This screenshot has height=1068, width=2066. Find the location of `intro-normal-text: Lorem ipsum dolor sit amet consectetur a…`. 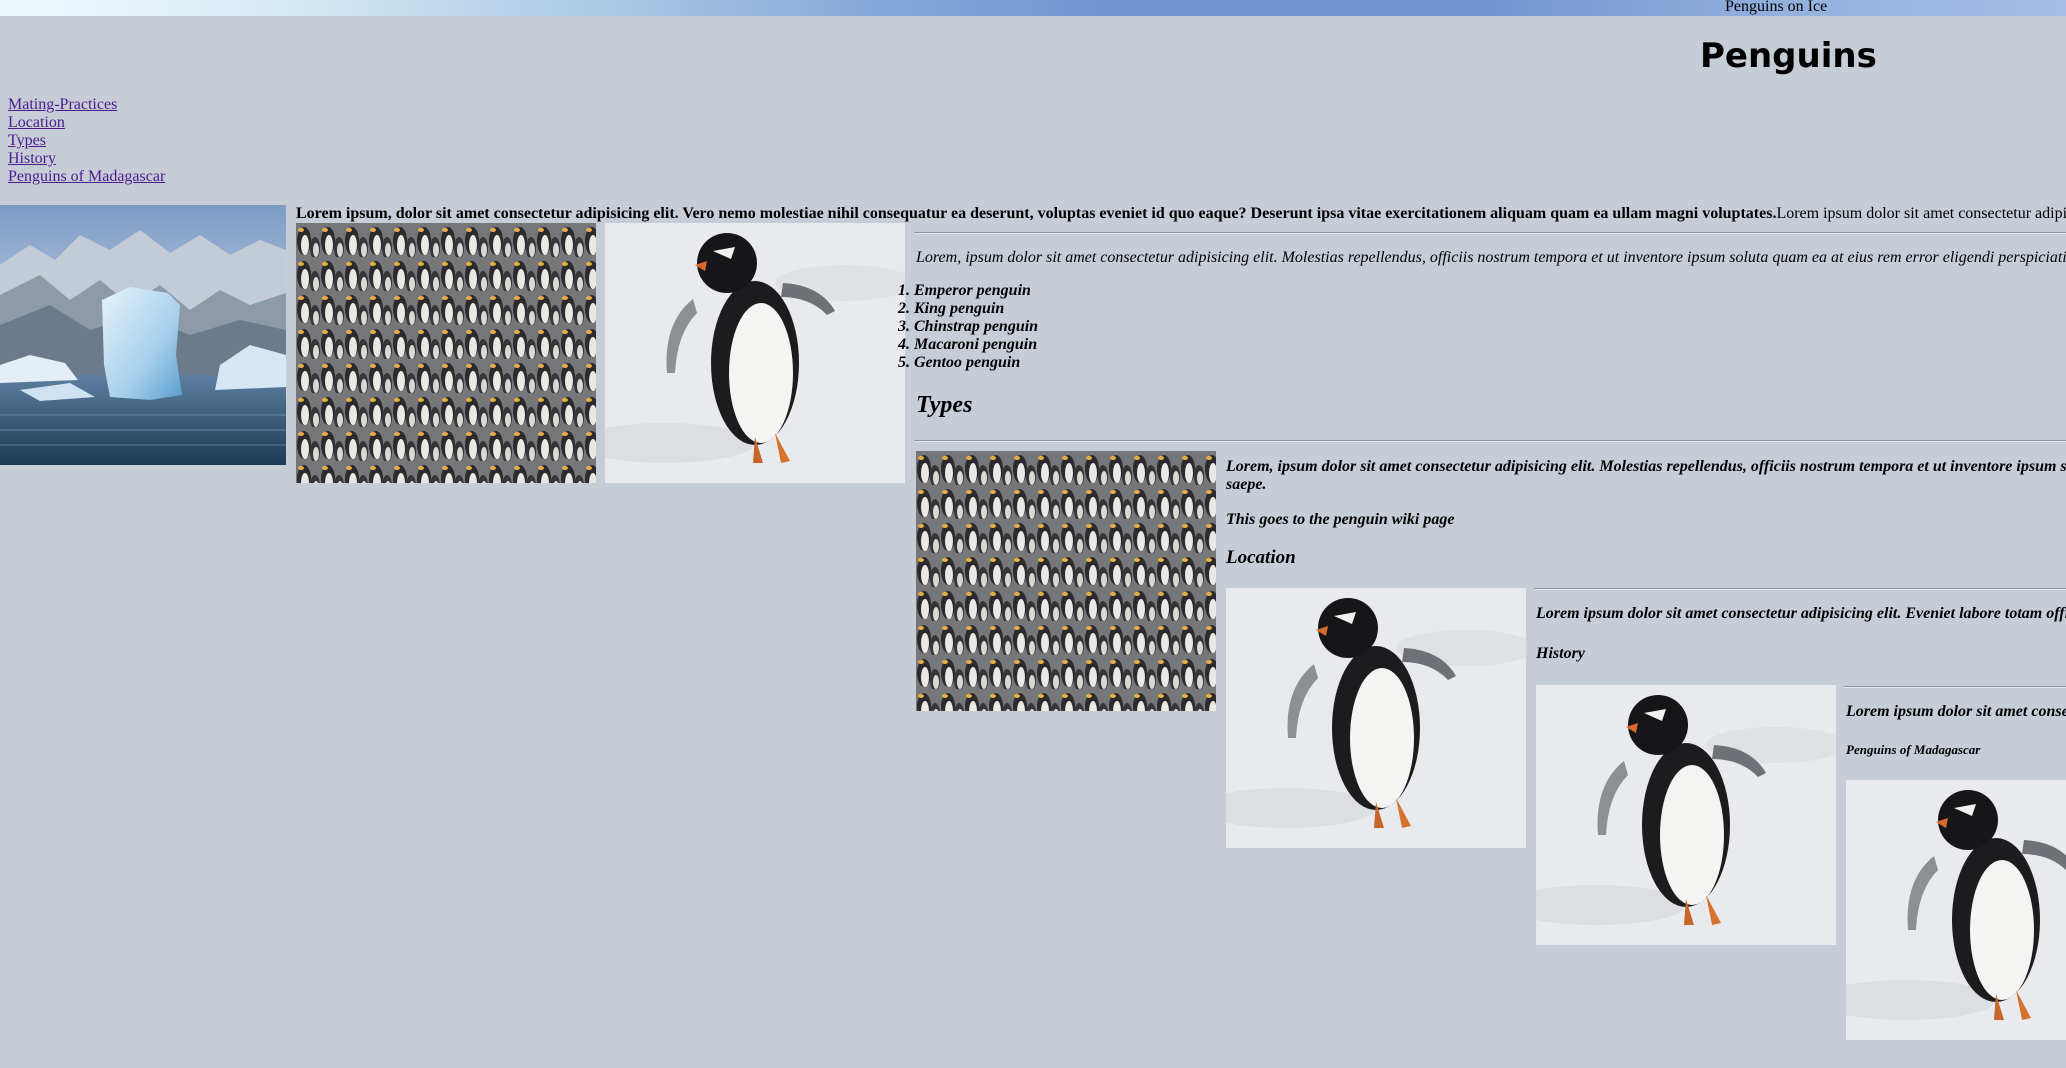

intro-normal-text: Lorem ipsum dolor sit amet consectetur a… is located at coordinates (1921, 213).